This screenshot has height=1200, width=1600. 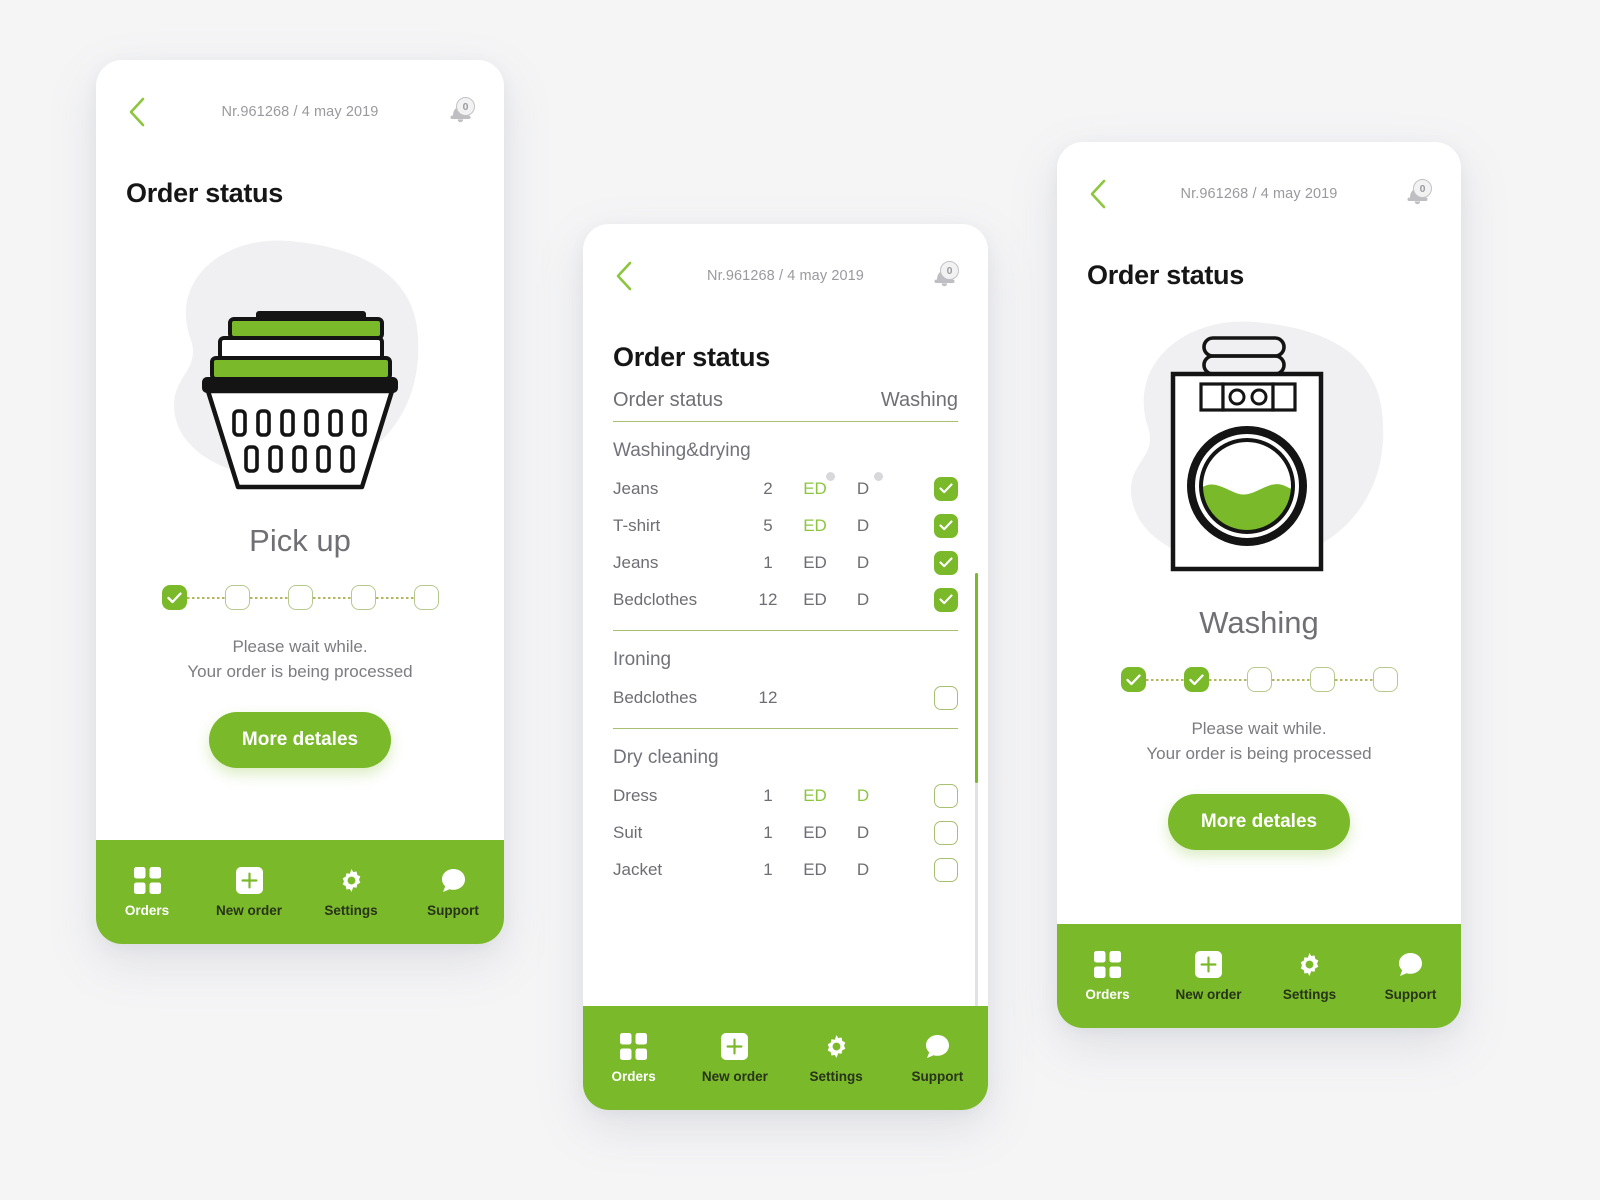 I want to click on table-row: Bedclothes 12, so click(x=785, y=697).